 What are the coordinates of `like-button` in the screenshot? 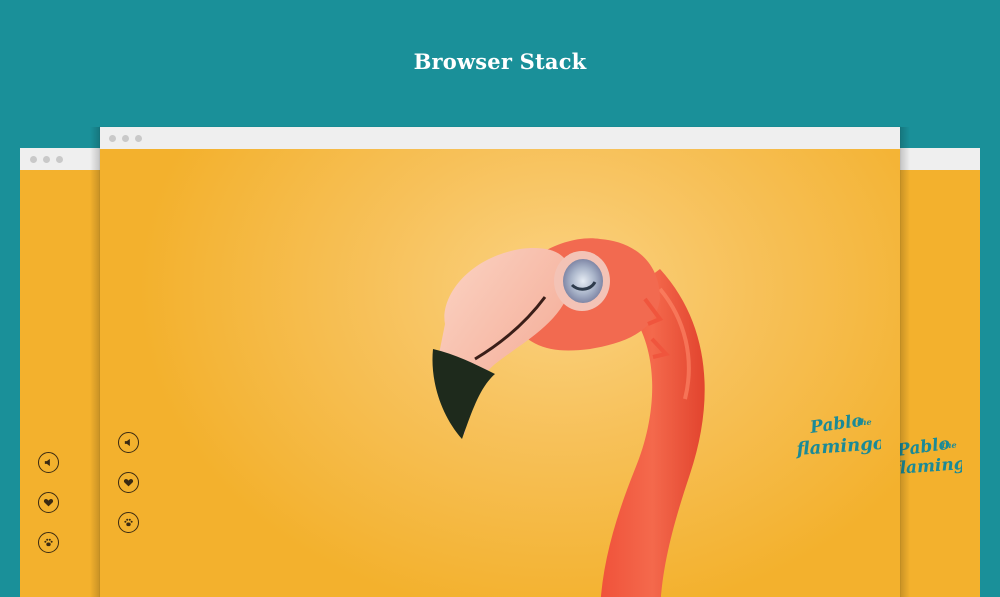 It's located at (128, 482).